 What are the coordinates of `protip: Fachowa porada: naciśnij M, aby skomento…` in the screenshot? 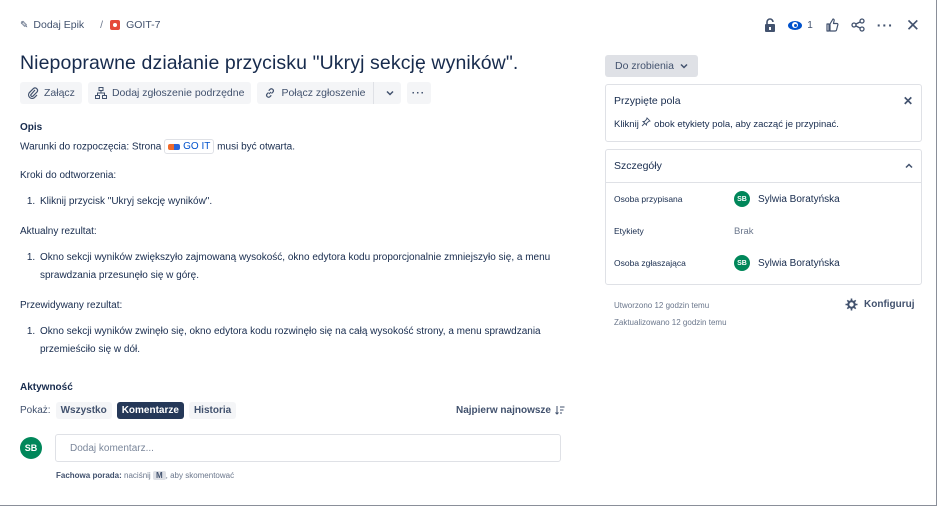 It's located at (145, 475).